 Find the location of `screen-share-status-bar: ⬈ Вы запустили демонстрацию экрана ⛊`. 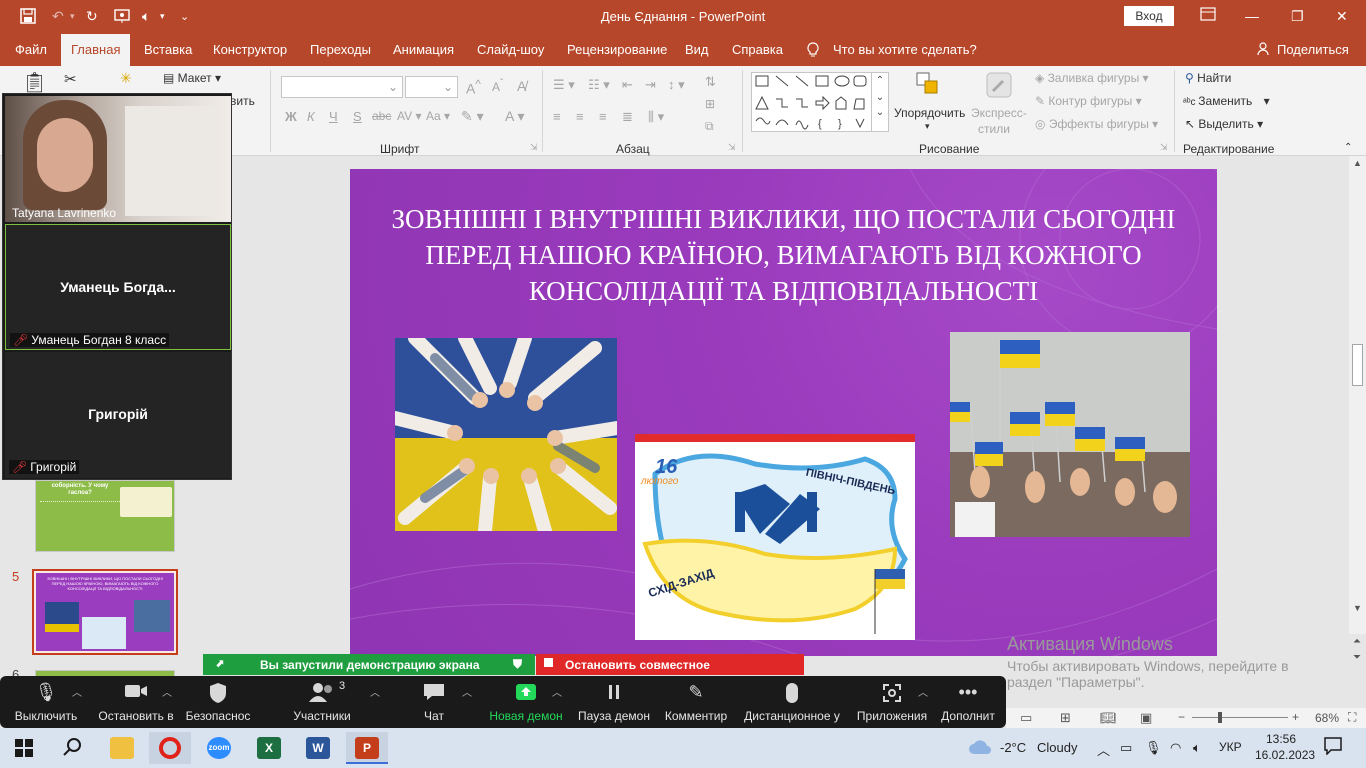

screen-share-status-bar: ⬈ Вы запустили демонстрацию экрана ⛊ is located at coordinates (369, 664).